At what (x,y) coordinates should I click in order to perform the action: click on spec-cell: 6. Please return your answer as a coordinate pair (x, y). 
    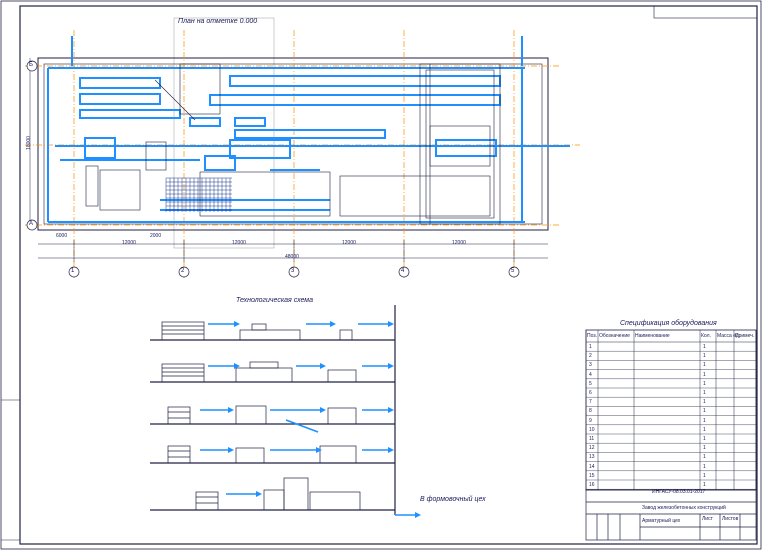
    Looking at the image, I should click on (590, 393).